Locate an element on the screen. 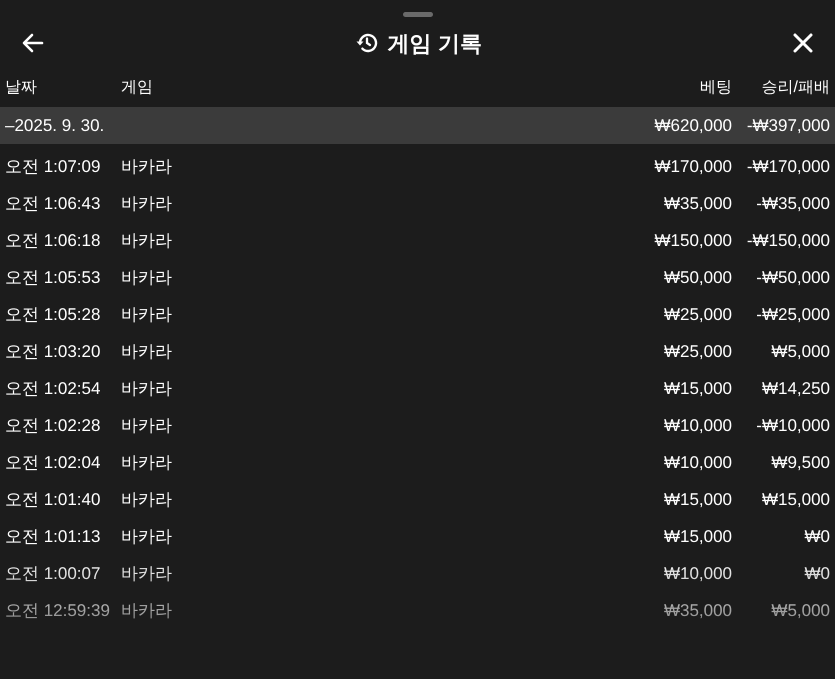  bet-cell: ₩170,000 is located at coordinates (693, 166).